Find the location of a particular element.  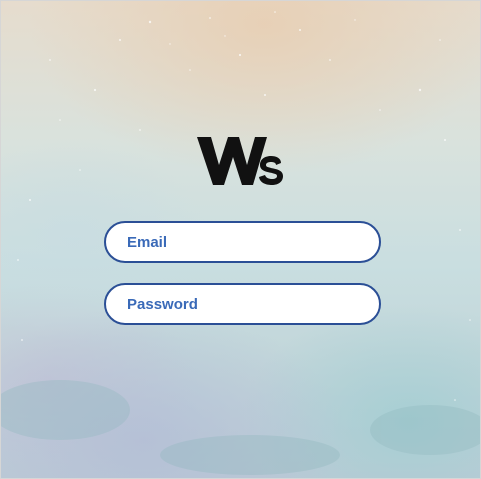

email-input is located at coordinates (252, 242).